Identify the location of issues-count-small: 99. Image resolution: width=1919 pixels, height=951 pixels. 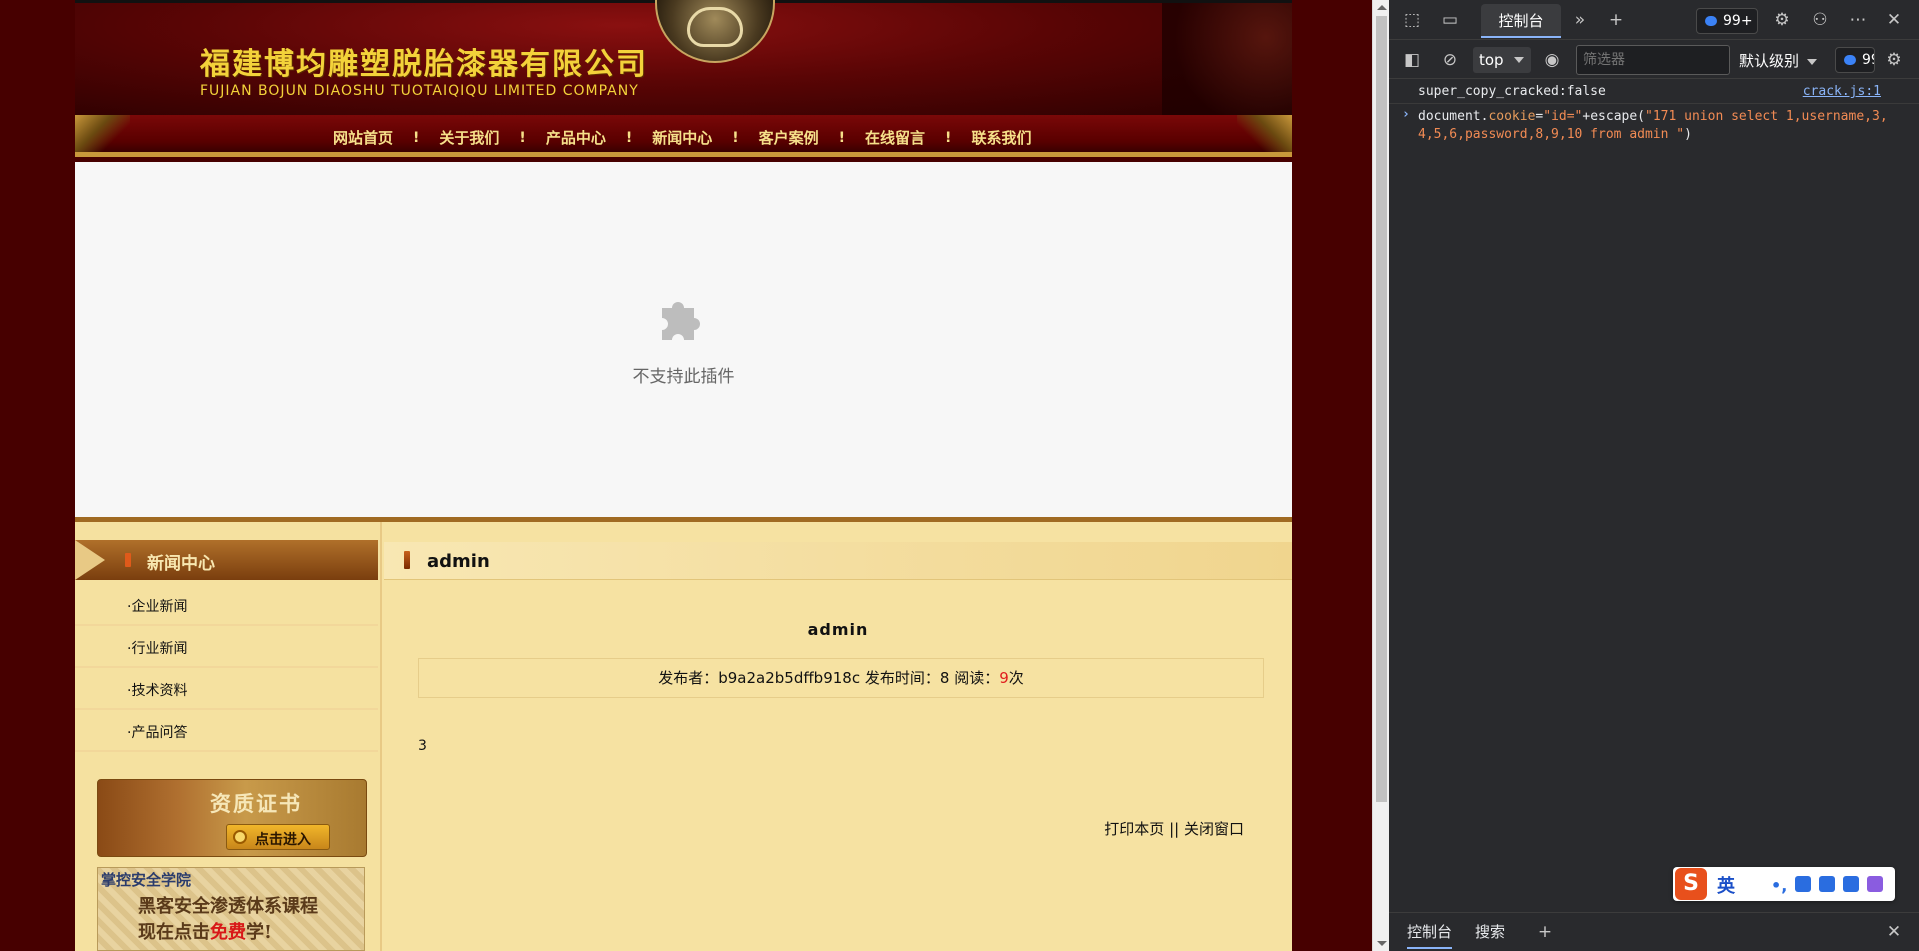
(1868, 60).